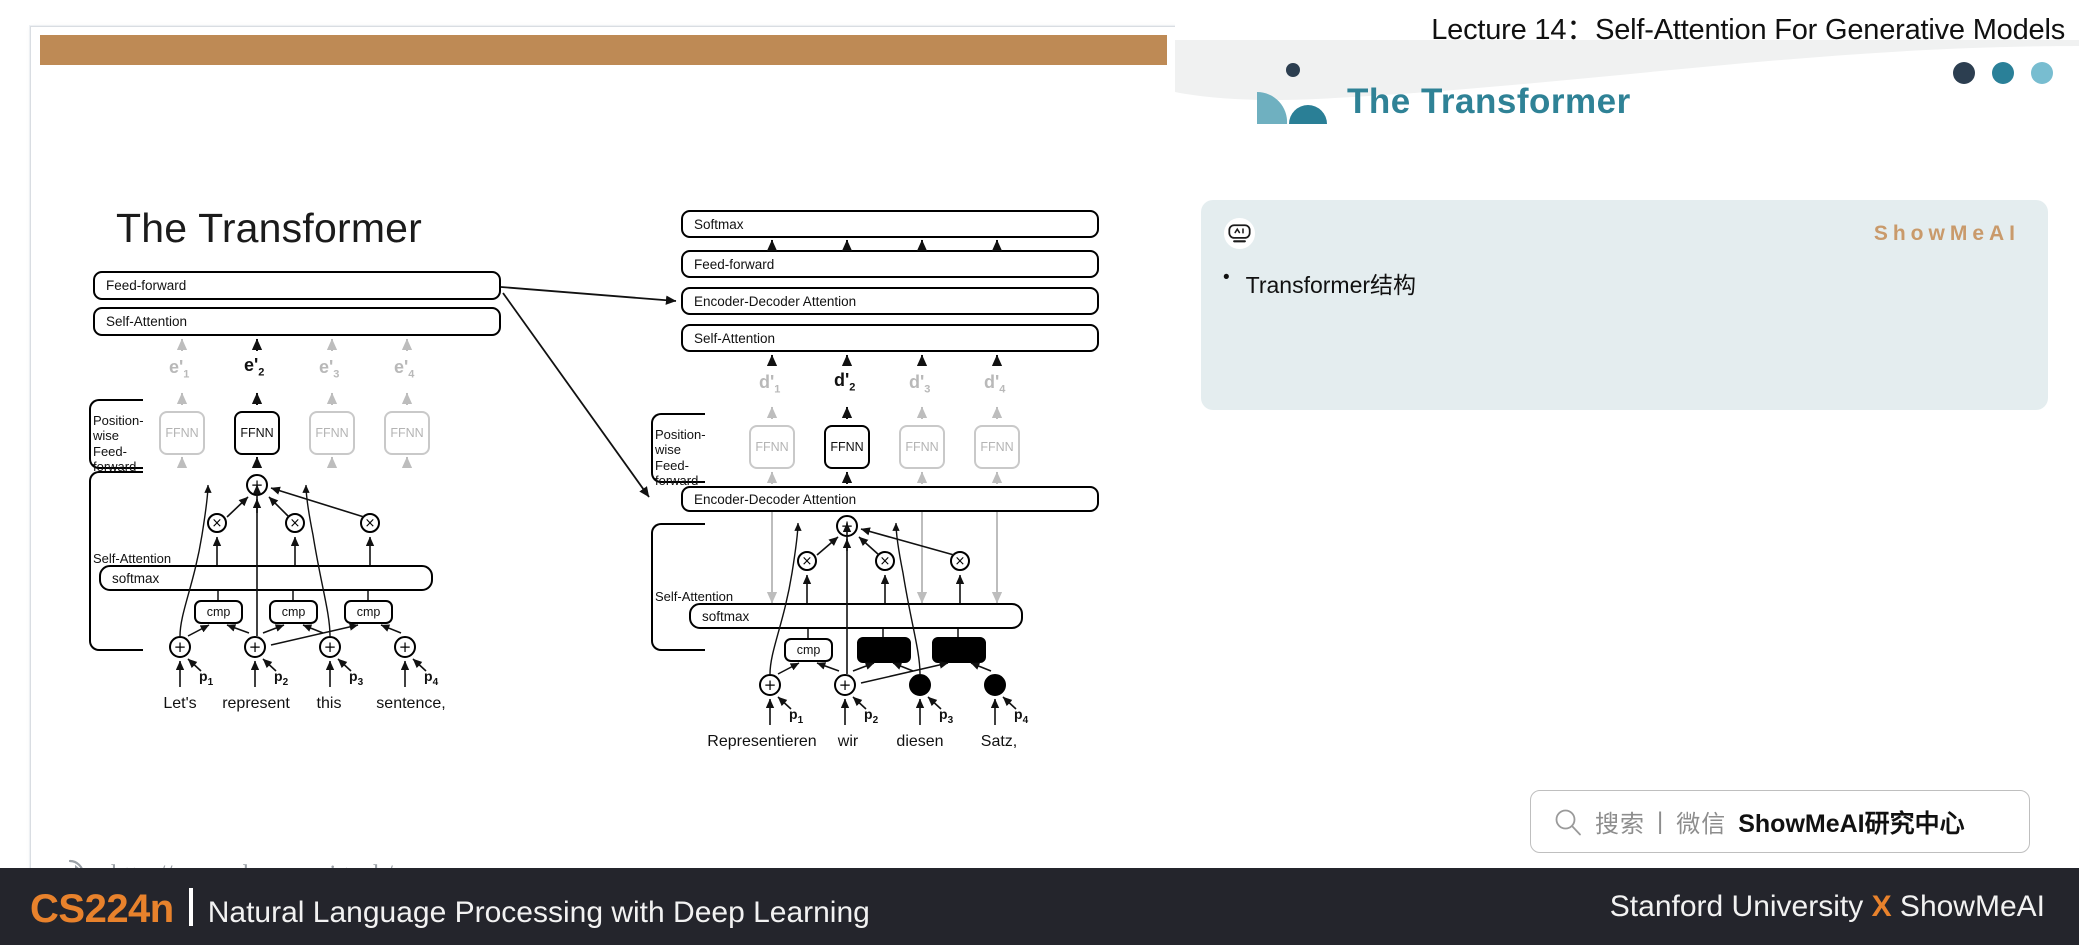 The height and width of the screenshot is (945, 2079). Describe the element at coordinates (890, 301) in the screenshot. I see `decoder-encdec-attention-bar: Encoder-Decoder Attention` at that location.